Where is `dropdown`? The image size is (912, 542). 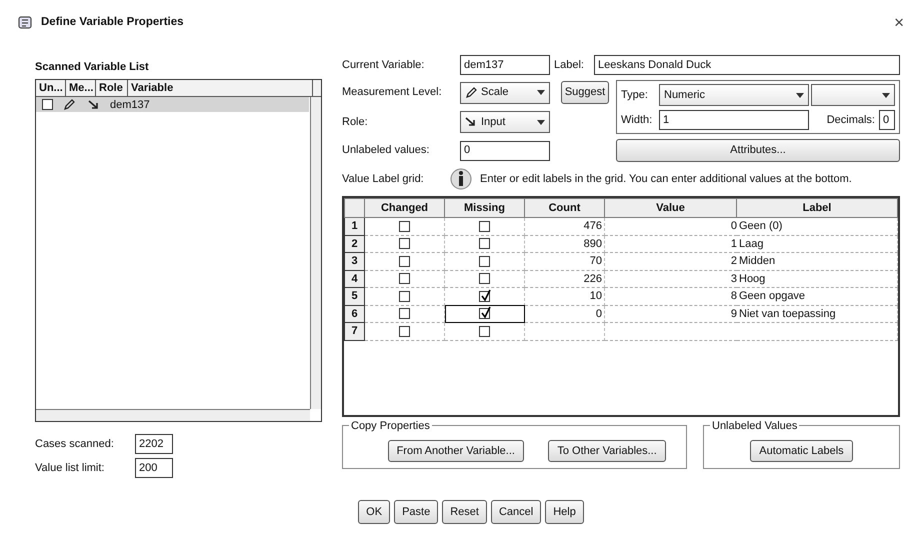
dropdown is located at coordinates (853, 95).